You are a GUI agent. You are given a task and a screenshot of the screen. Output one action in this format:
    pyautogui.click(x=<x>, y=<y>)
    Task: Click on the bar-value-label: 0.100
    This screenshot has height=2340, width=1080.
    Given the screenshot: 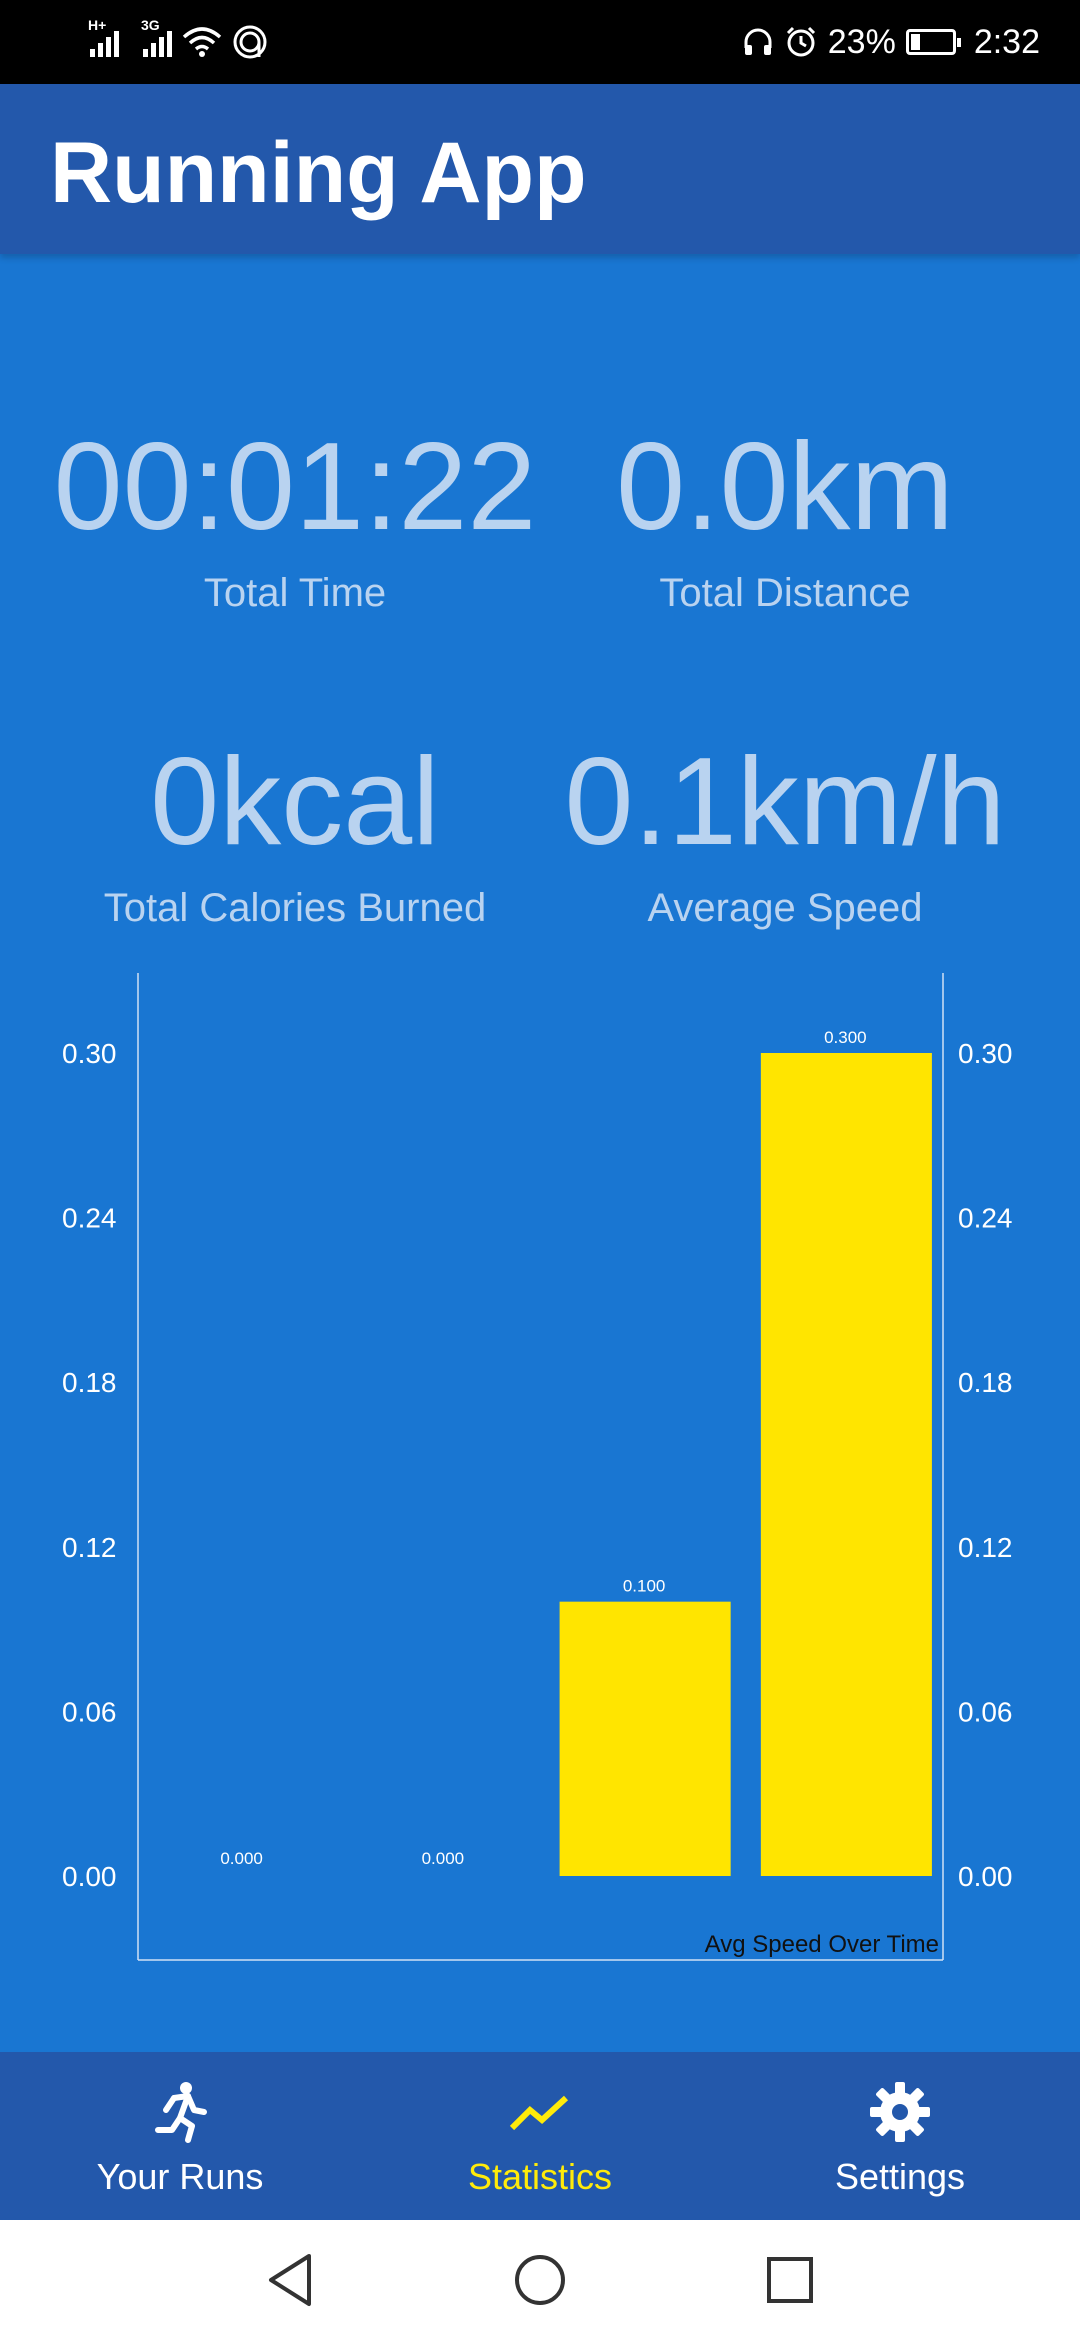 What is the action you would take?
    pyautogui.click(x=644, y=1586)
    